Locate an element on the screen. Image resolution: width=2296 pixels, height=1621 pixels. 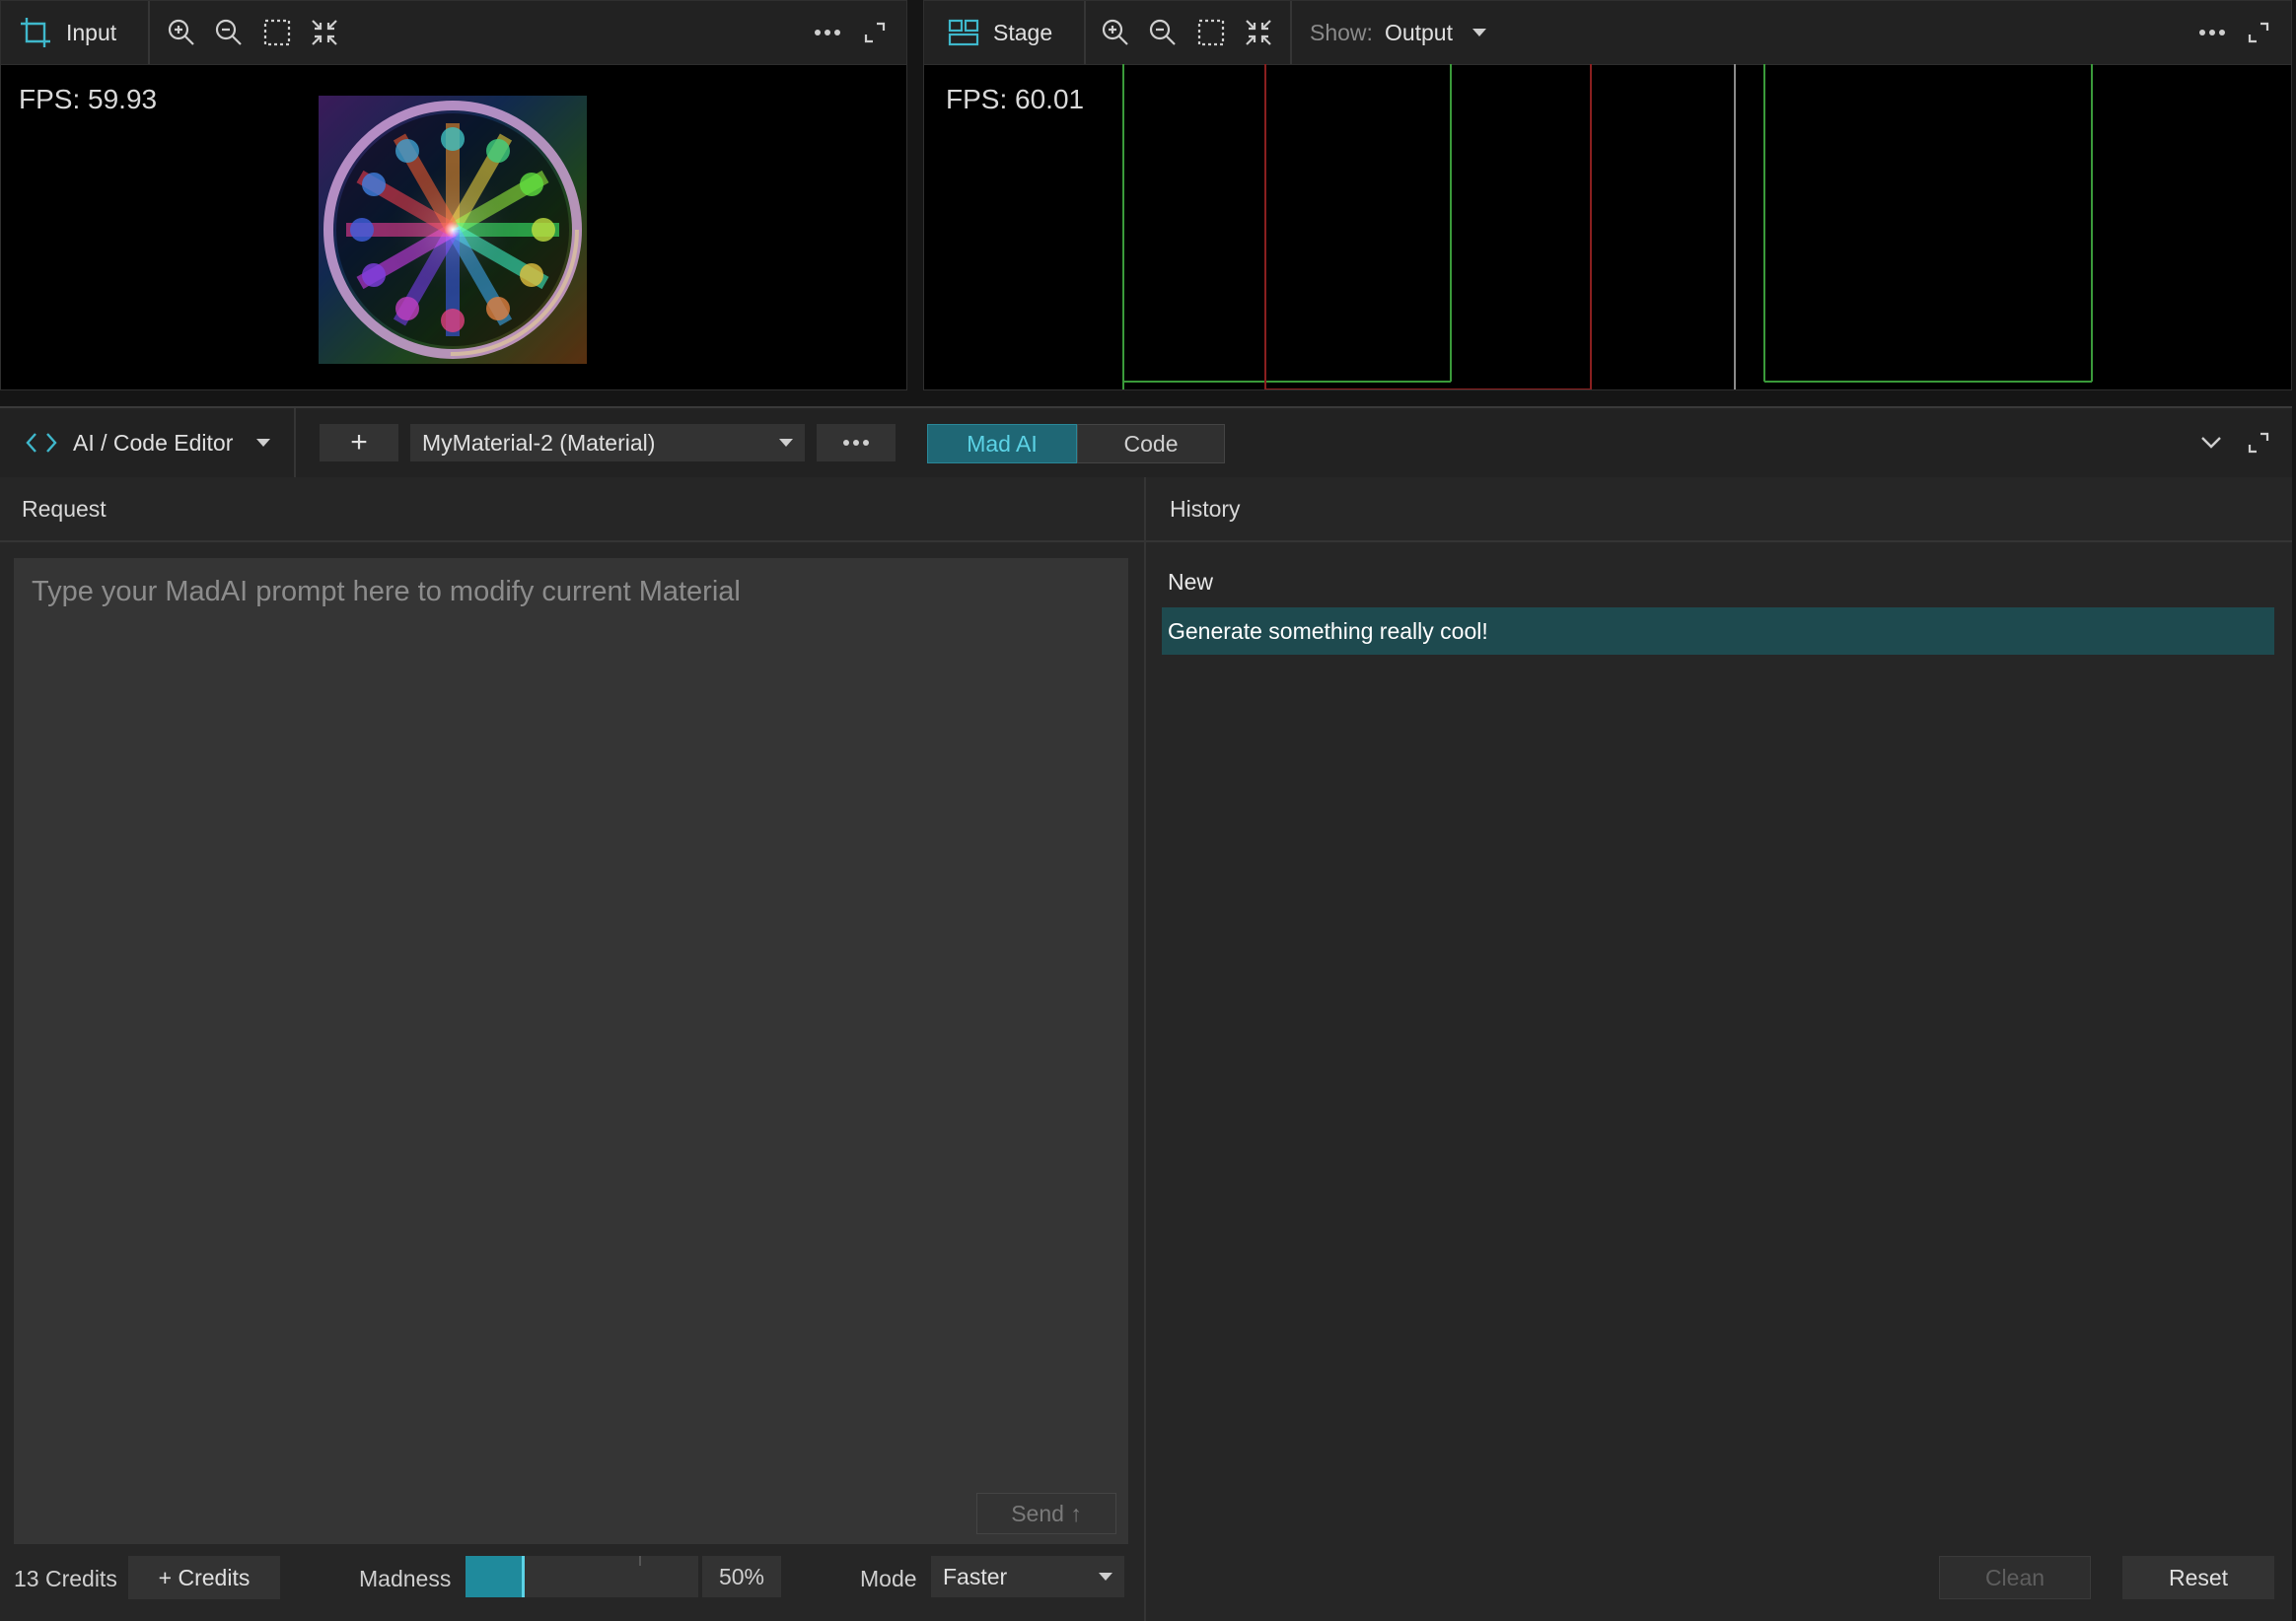
input-title-button: Input is located at coordinates (68, 32).